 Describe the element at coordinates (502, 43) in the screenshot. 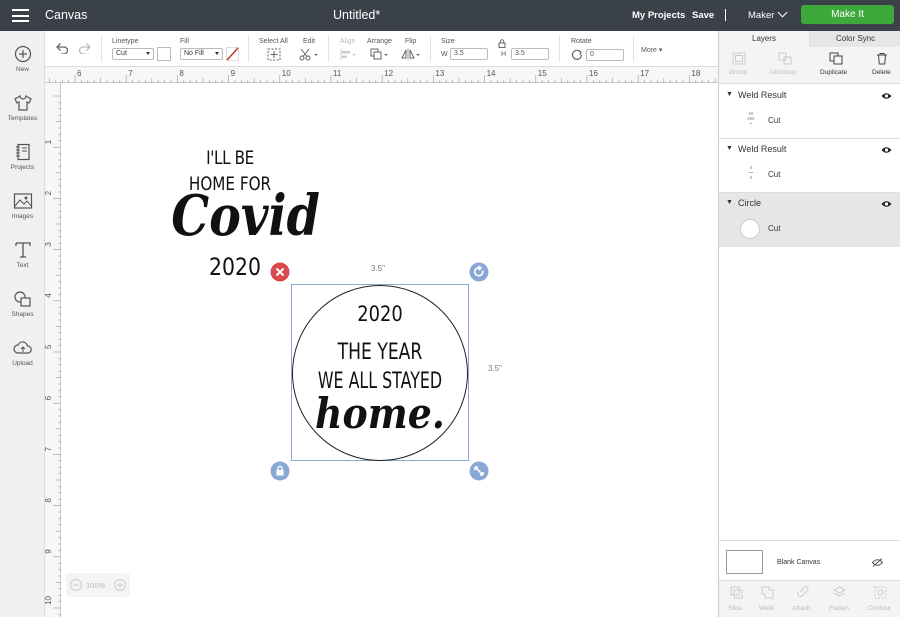

I see `lock-icon` at that location.